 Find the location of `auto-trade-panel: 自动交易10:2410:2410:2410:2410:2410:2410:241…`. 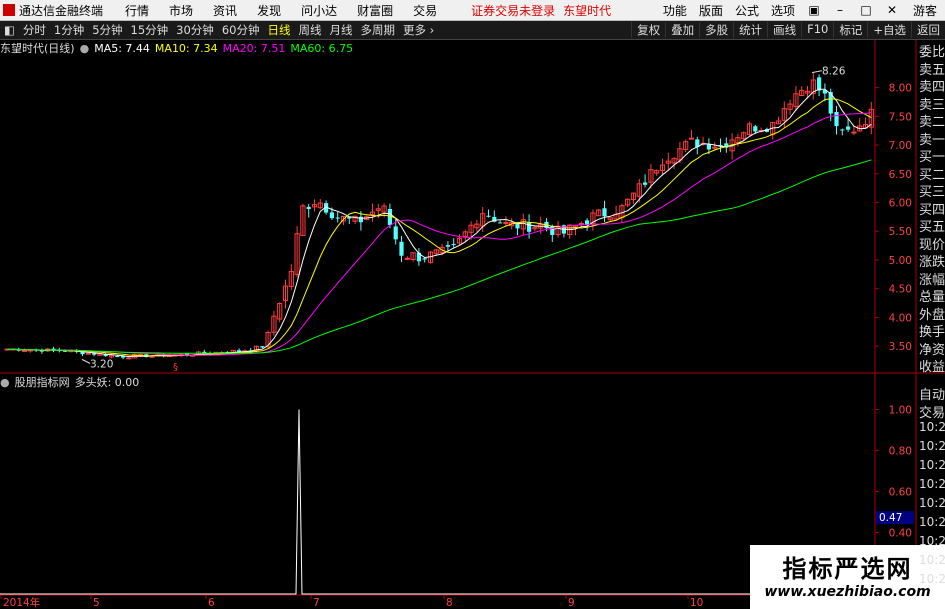

auto-trade-panel: 自动交易10:2410:2410:2410:2410:2410:2410:241… is located at coordinates (932, 487).